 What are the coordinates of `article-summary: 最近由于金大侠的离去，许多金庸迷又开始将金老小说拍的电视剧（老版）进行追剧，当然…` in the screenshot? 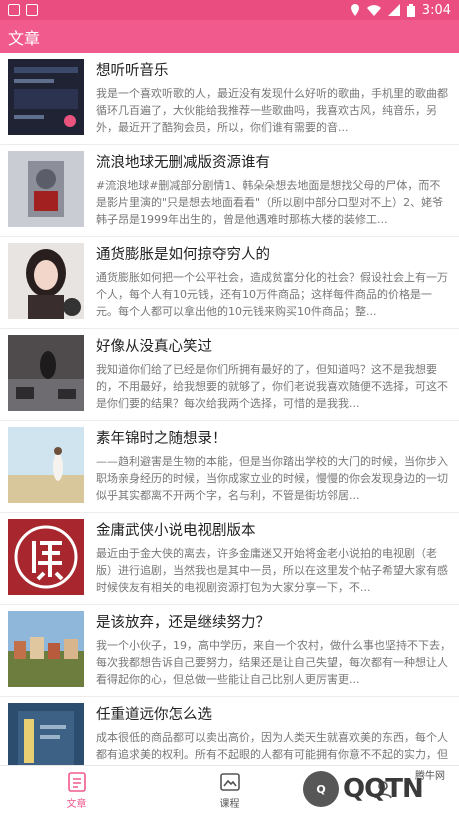 It's located at (272, 570).